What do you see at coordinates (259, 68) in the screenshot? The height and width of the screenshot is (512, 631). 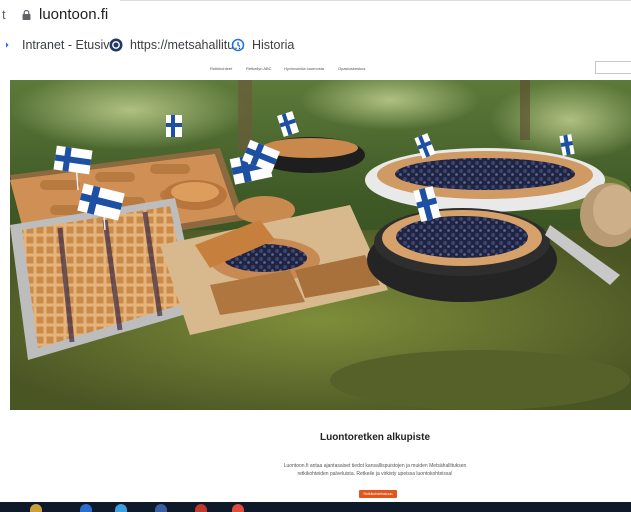 I see `nav-link-retkeilyn-abc: Retkeilyn ABC` at bounding box center [259, 68].